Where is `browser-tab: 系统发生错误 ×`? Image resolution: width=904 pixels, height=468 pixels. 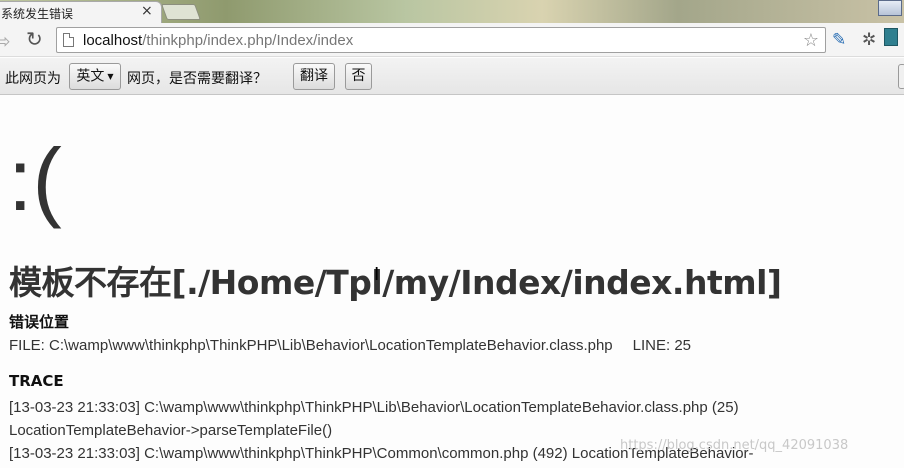
browser-tab: 系统发生错误 × is located at coordinates (81, 12).